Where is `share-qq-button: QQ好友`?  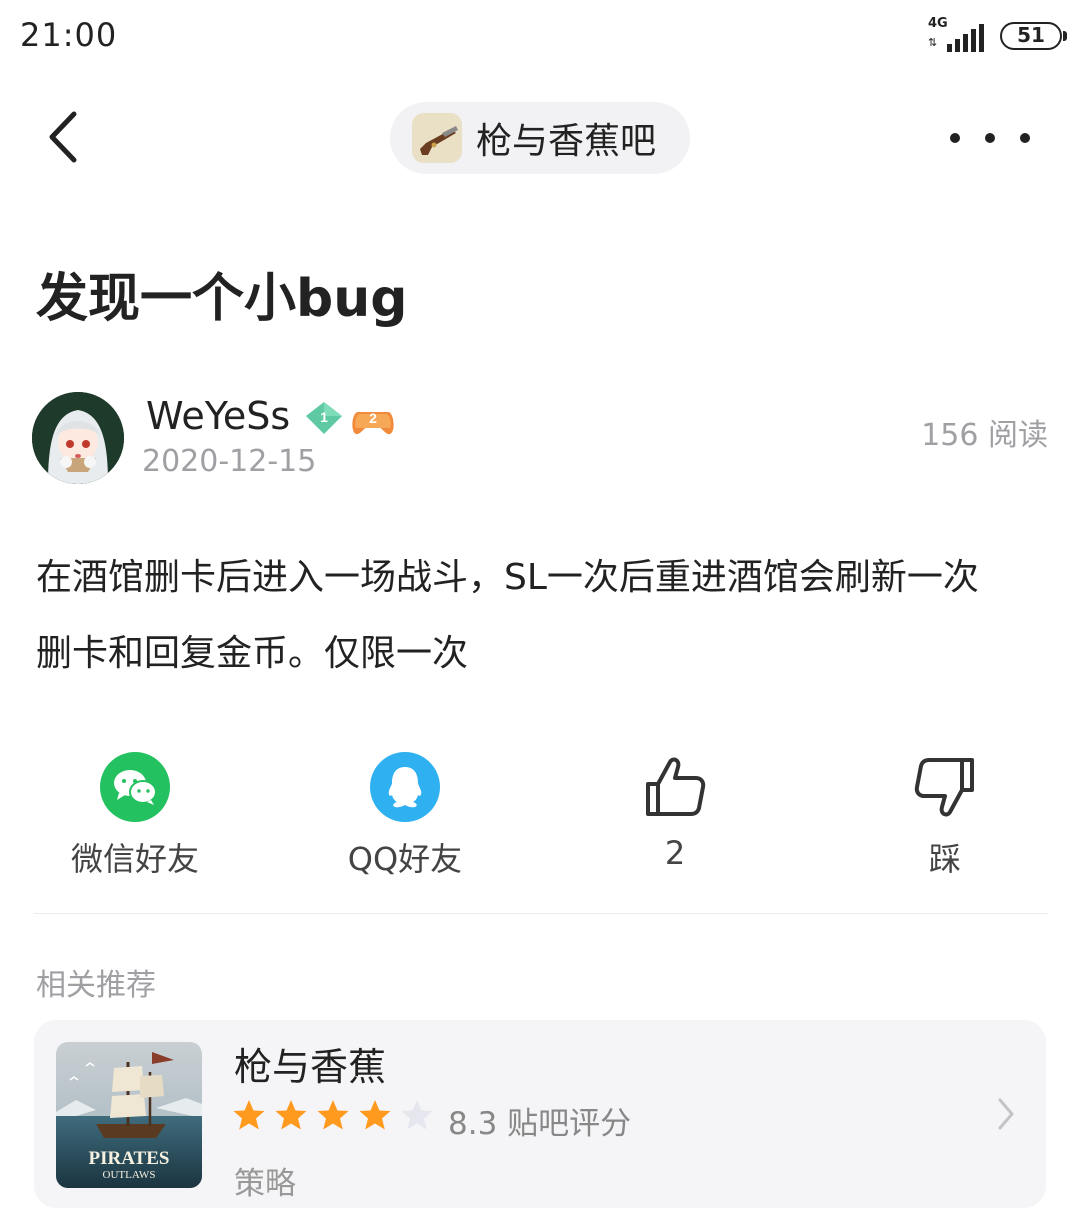
share-qq-button: QQ好友 is located at coordinates (405, 818).